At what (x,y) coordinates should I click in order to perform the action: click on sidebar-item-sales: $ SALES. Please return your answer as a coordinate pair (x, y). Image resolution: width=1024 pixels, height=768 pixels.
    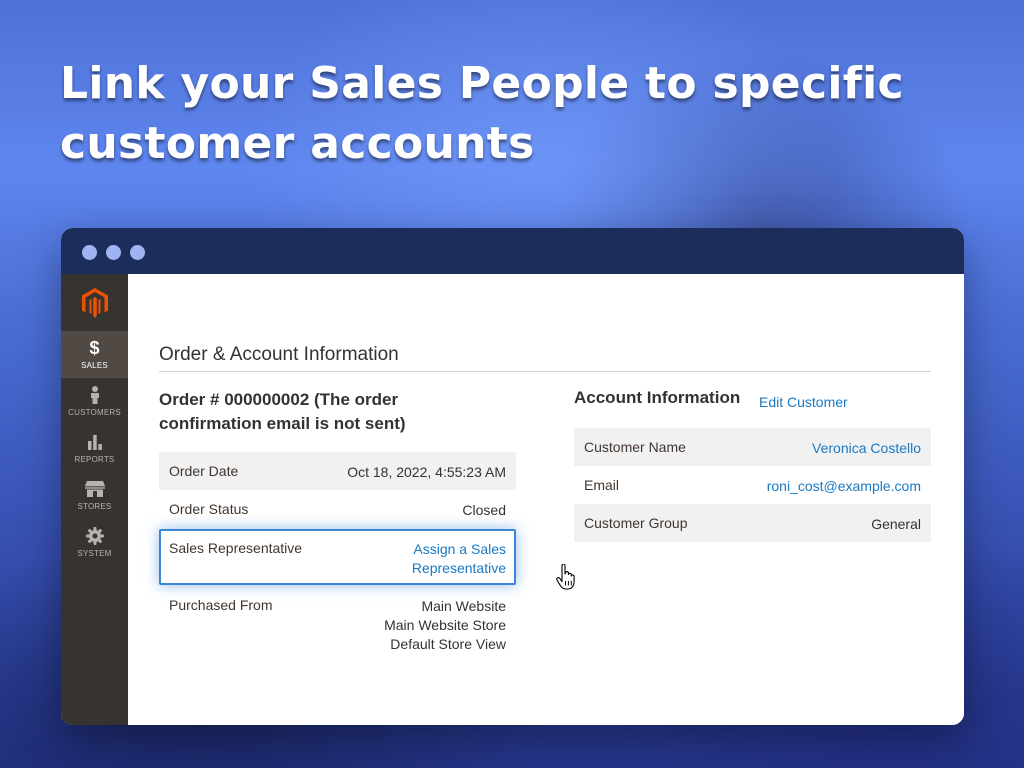
    Looking at the image, I should click on (94, 354).